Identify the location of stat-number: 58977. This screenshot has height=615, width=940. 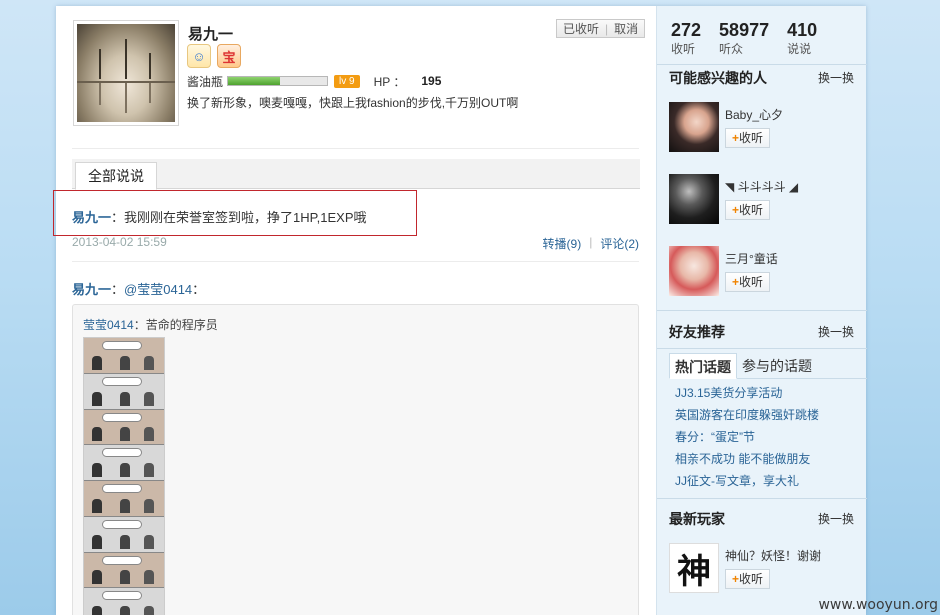
(744, 30).